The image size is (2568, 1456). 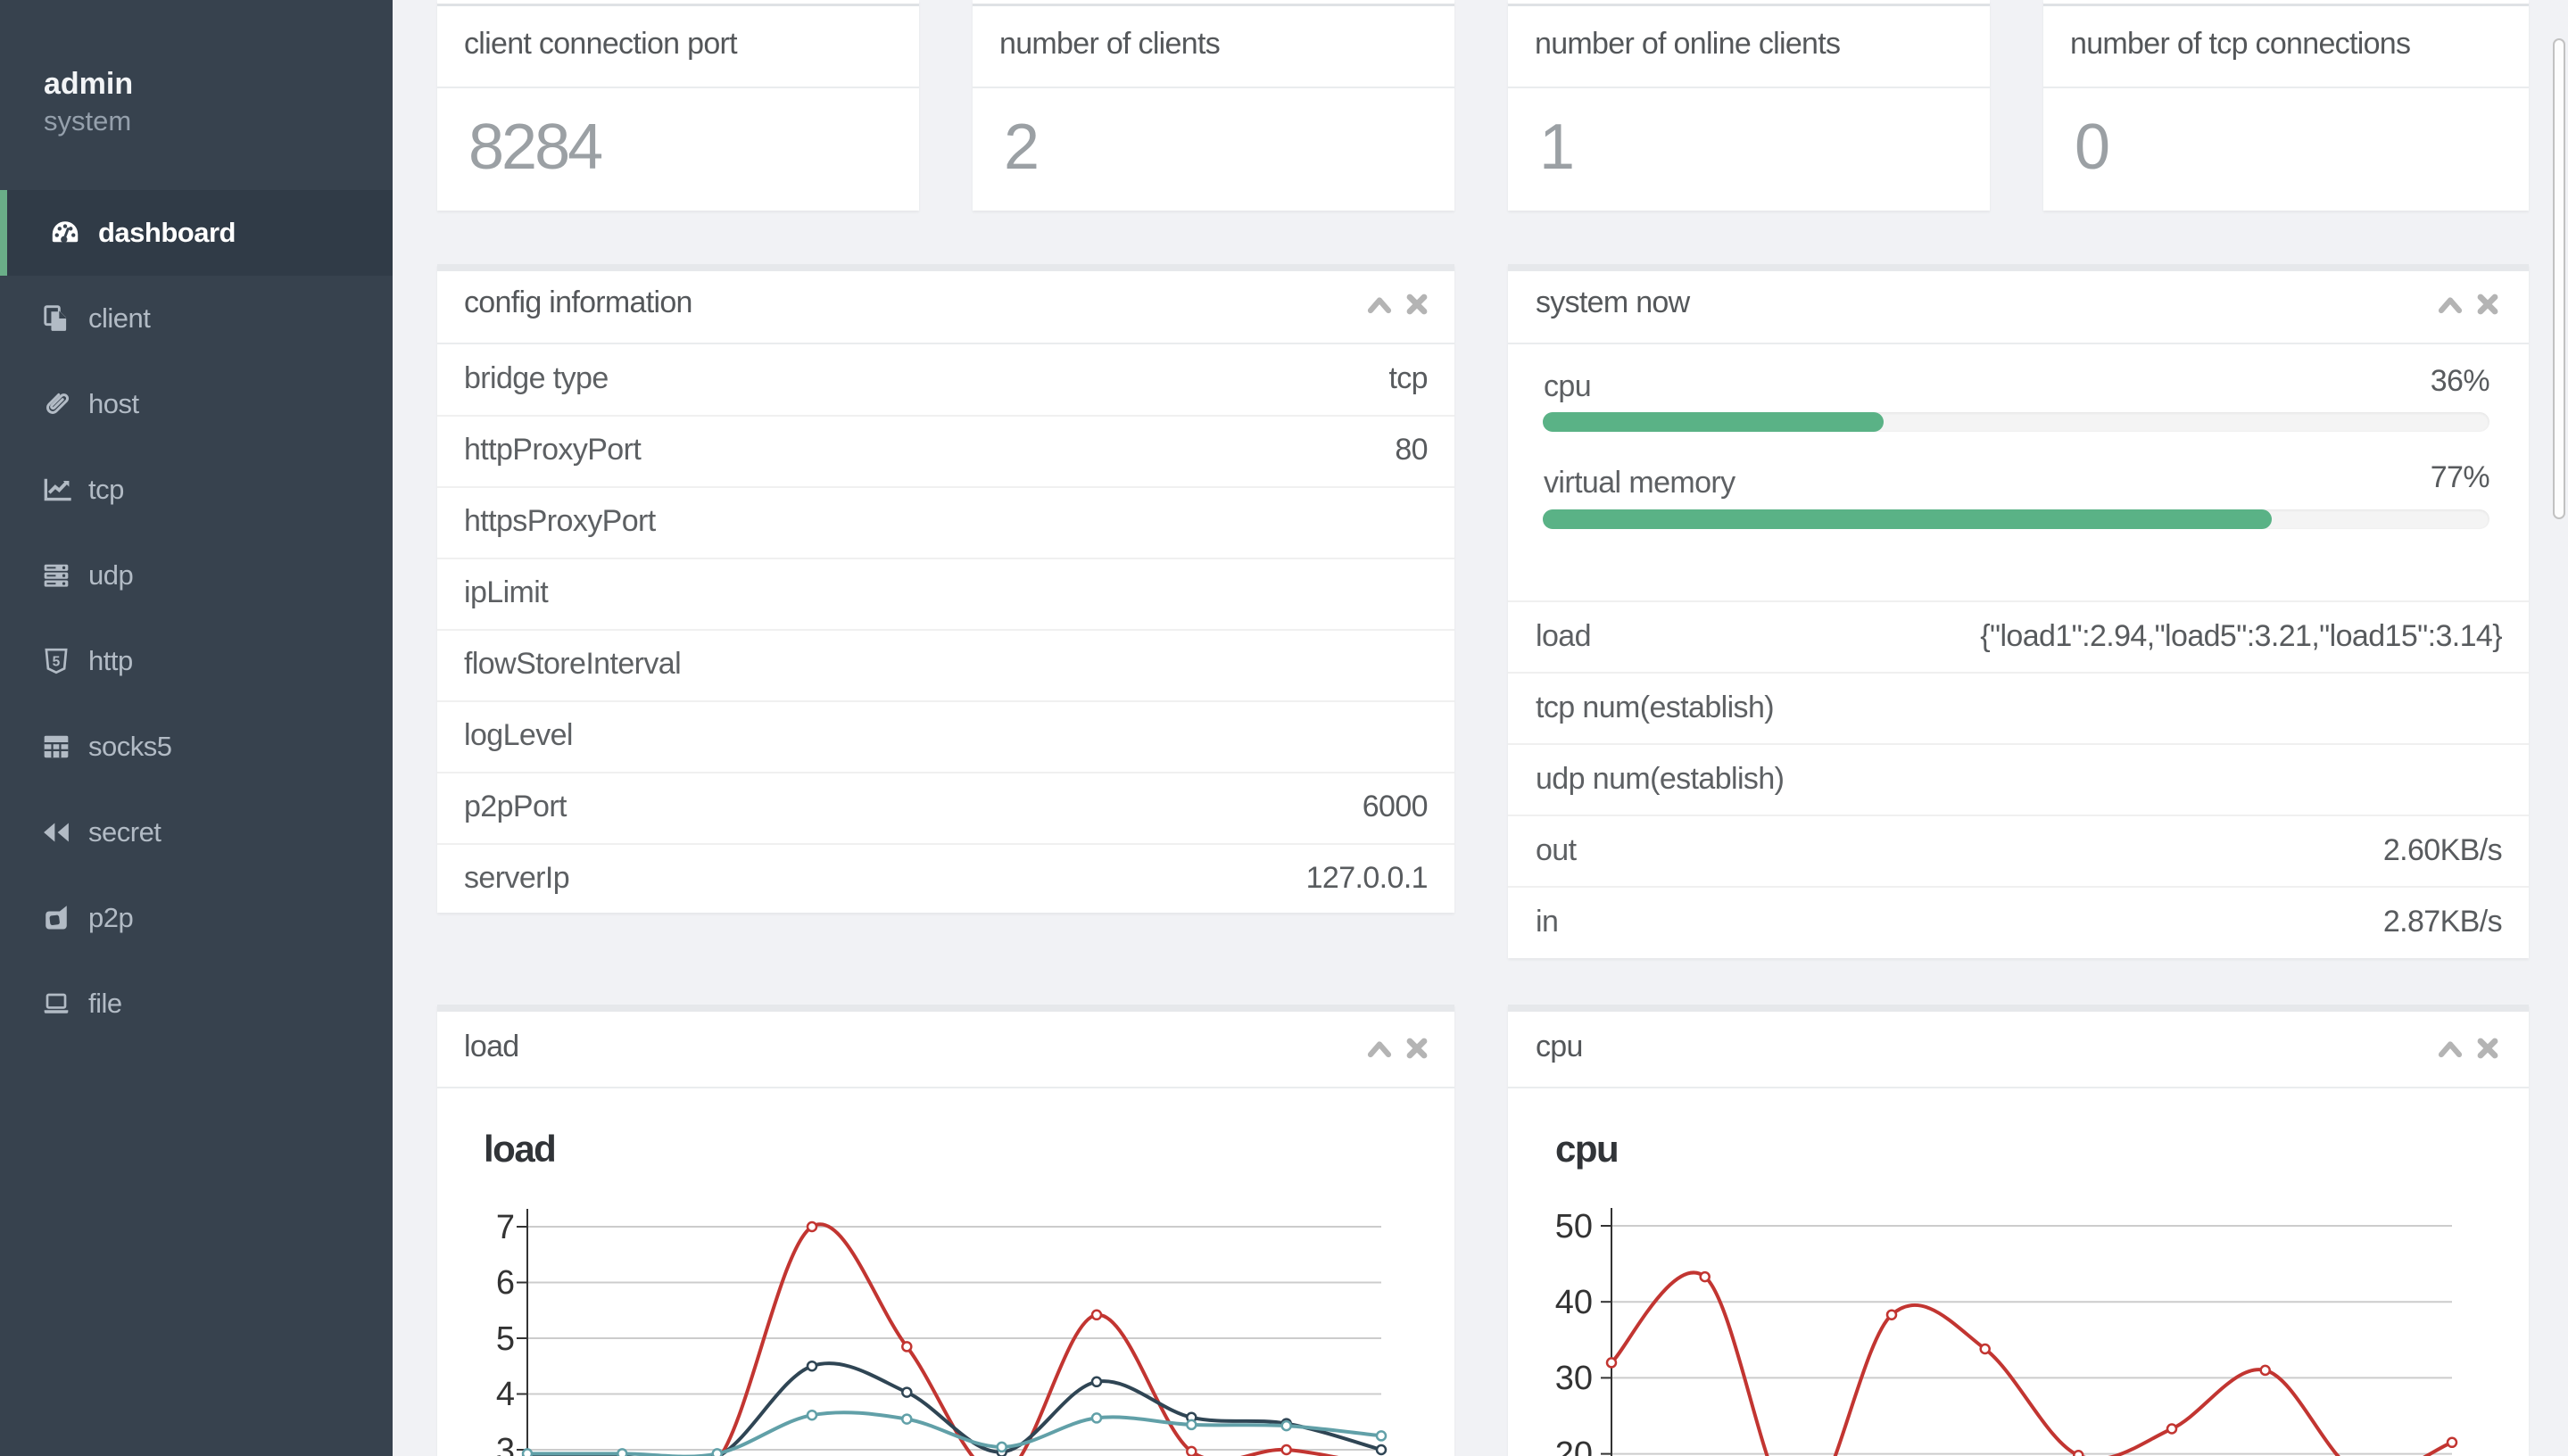 I want to click on svg-text: 40, so click(x=1574, y=1303).